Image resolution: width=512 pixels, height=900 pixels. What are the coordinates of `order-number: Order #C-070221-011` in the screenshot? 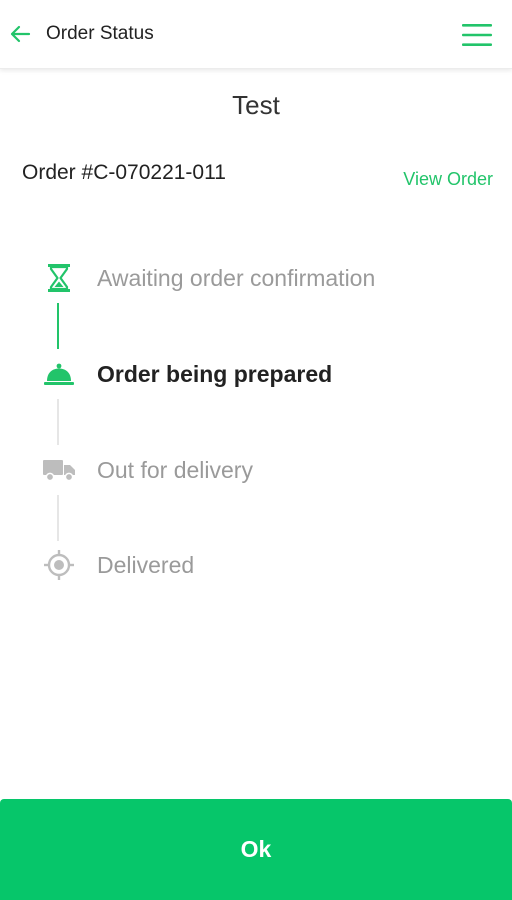 It's located at (124, 172).